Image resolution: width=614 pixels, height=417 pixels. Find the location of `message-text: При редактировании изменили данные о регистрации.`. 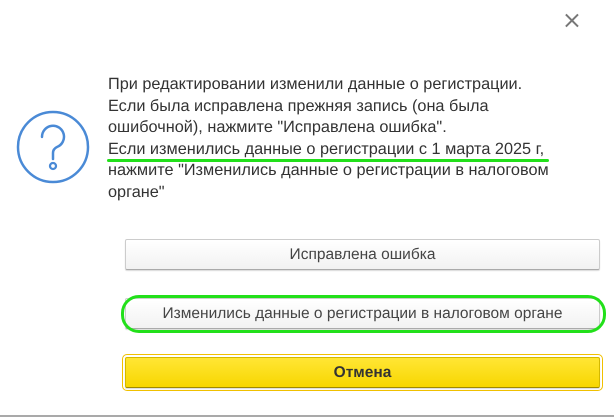

message-text: При редактировании изменили данные о регистрации. is located at coordinates (315, 84).